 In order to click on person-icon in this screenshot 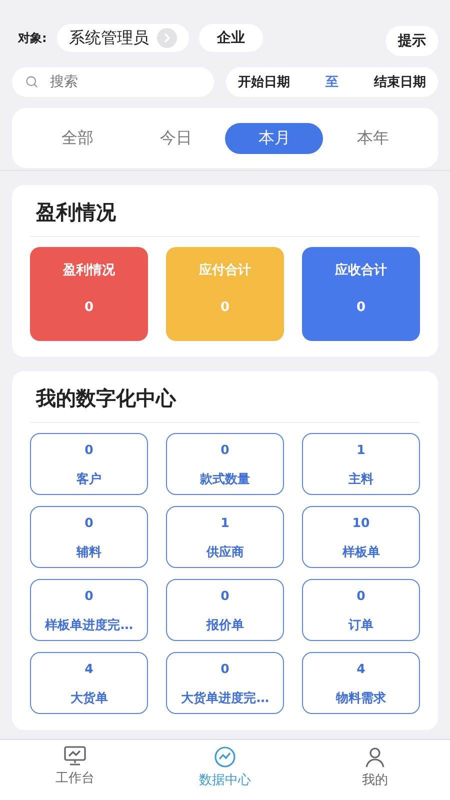, I will do `click(375, 757)`.